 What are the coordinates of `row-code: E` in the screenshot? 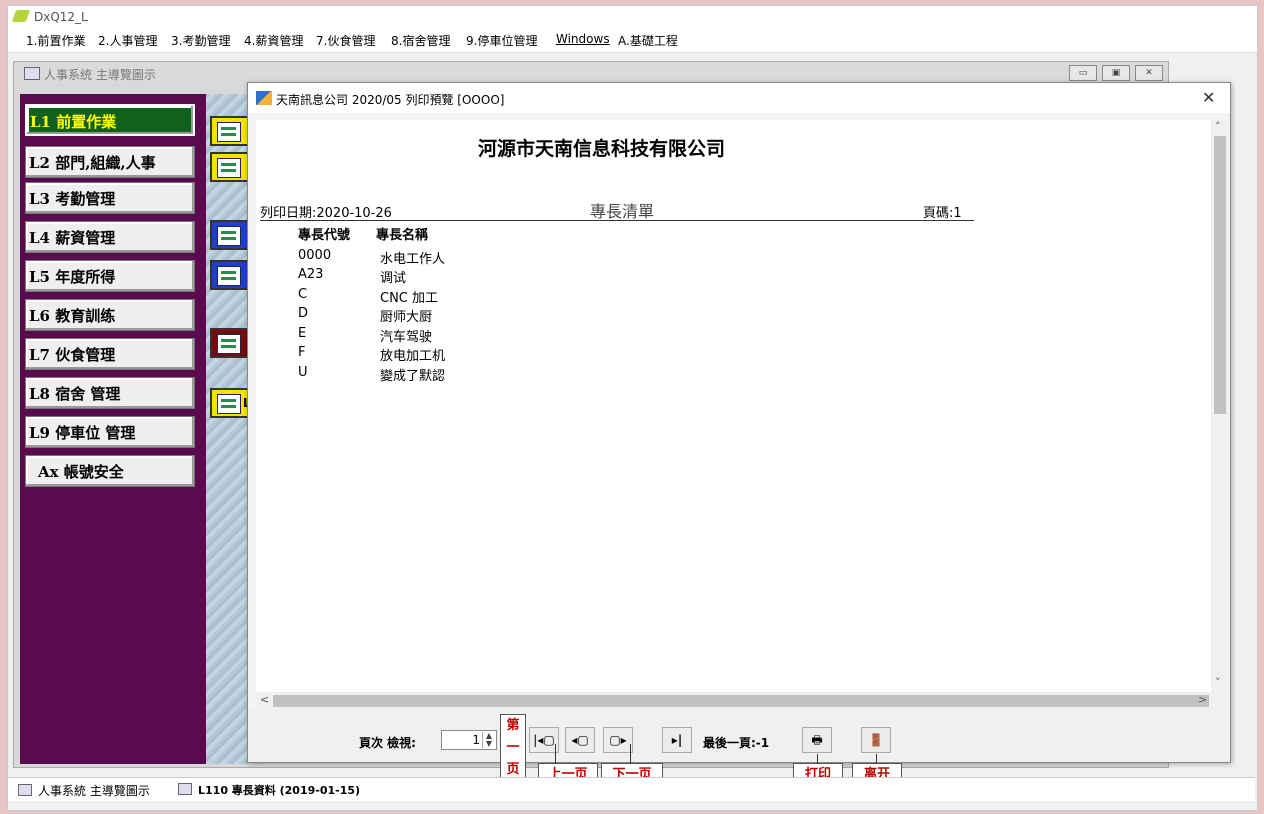 It's located at (302, 333).